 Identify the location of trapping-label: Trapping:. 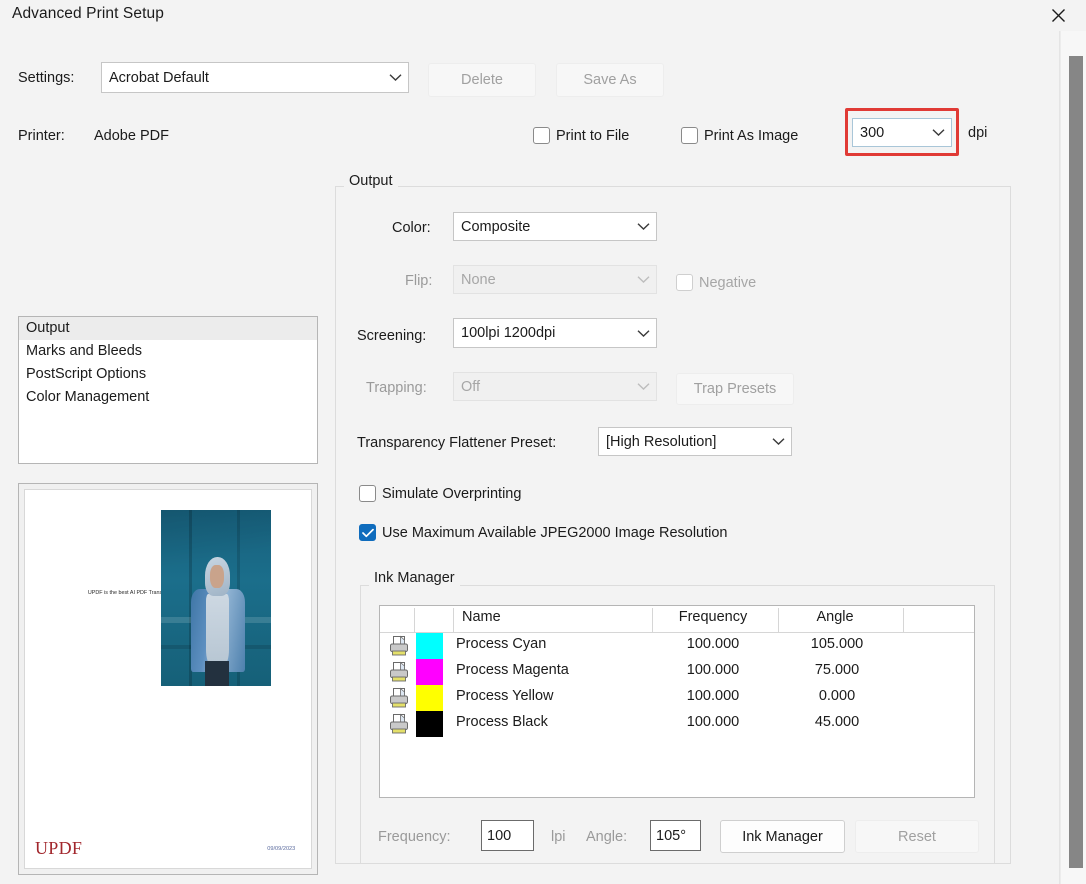
(396, 388).